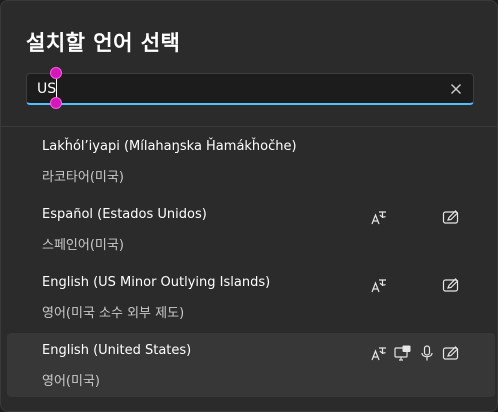 The width and height of the screenshot is (498, 412). What do you see at coordinates (117, 350) in the screenshot?
I see `language-name: English (United States)` at bounding box center [117, 350].